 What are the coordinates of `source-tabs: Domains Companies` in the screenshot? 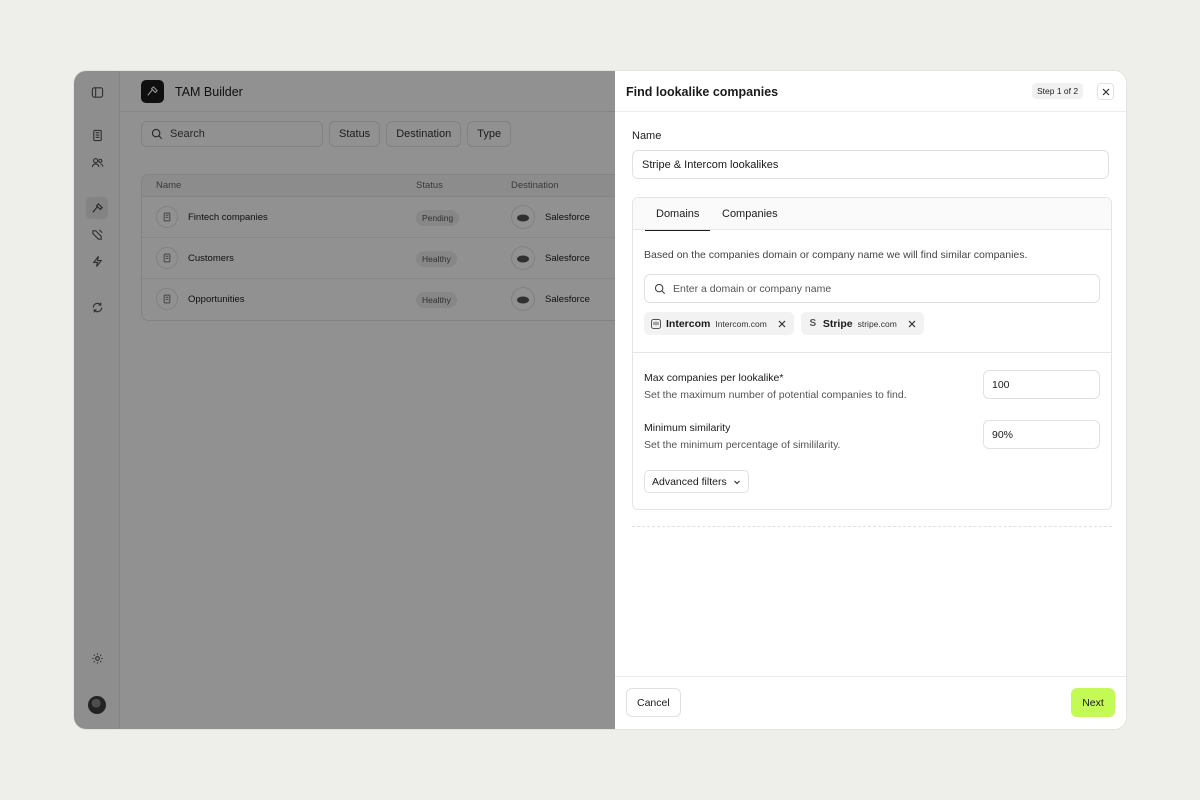 It's located at (872, 214).